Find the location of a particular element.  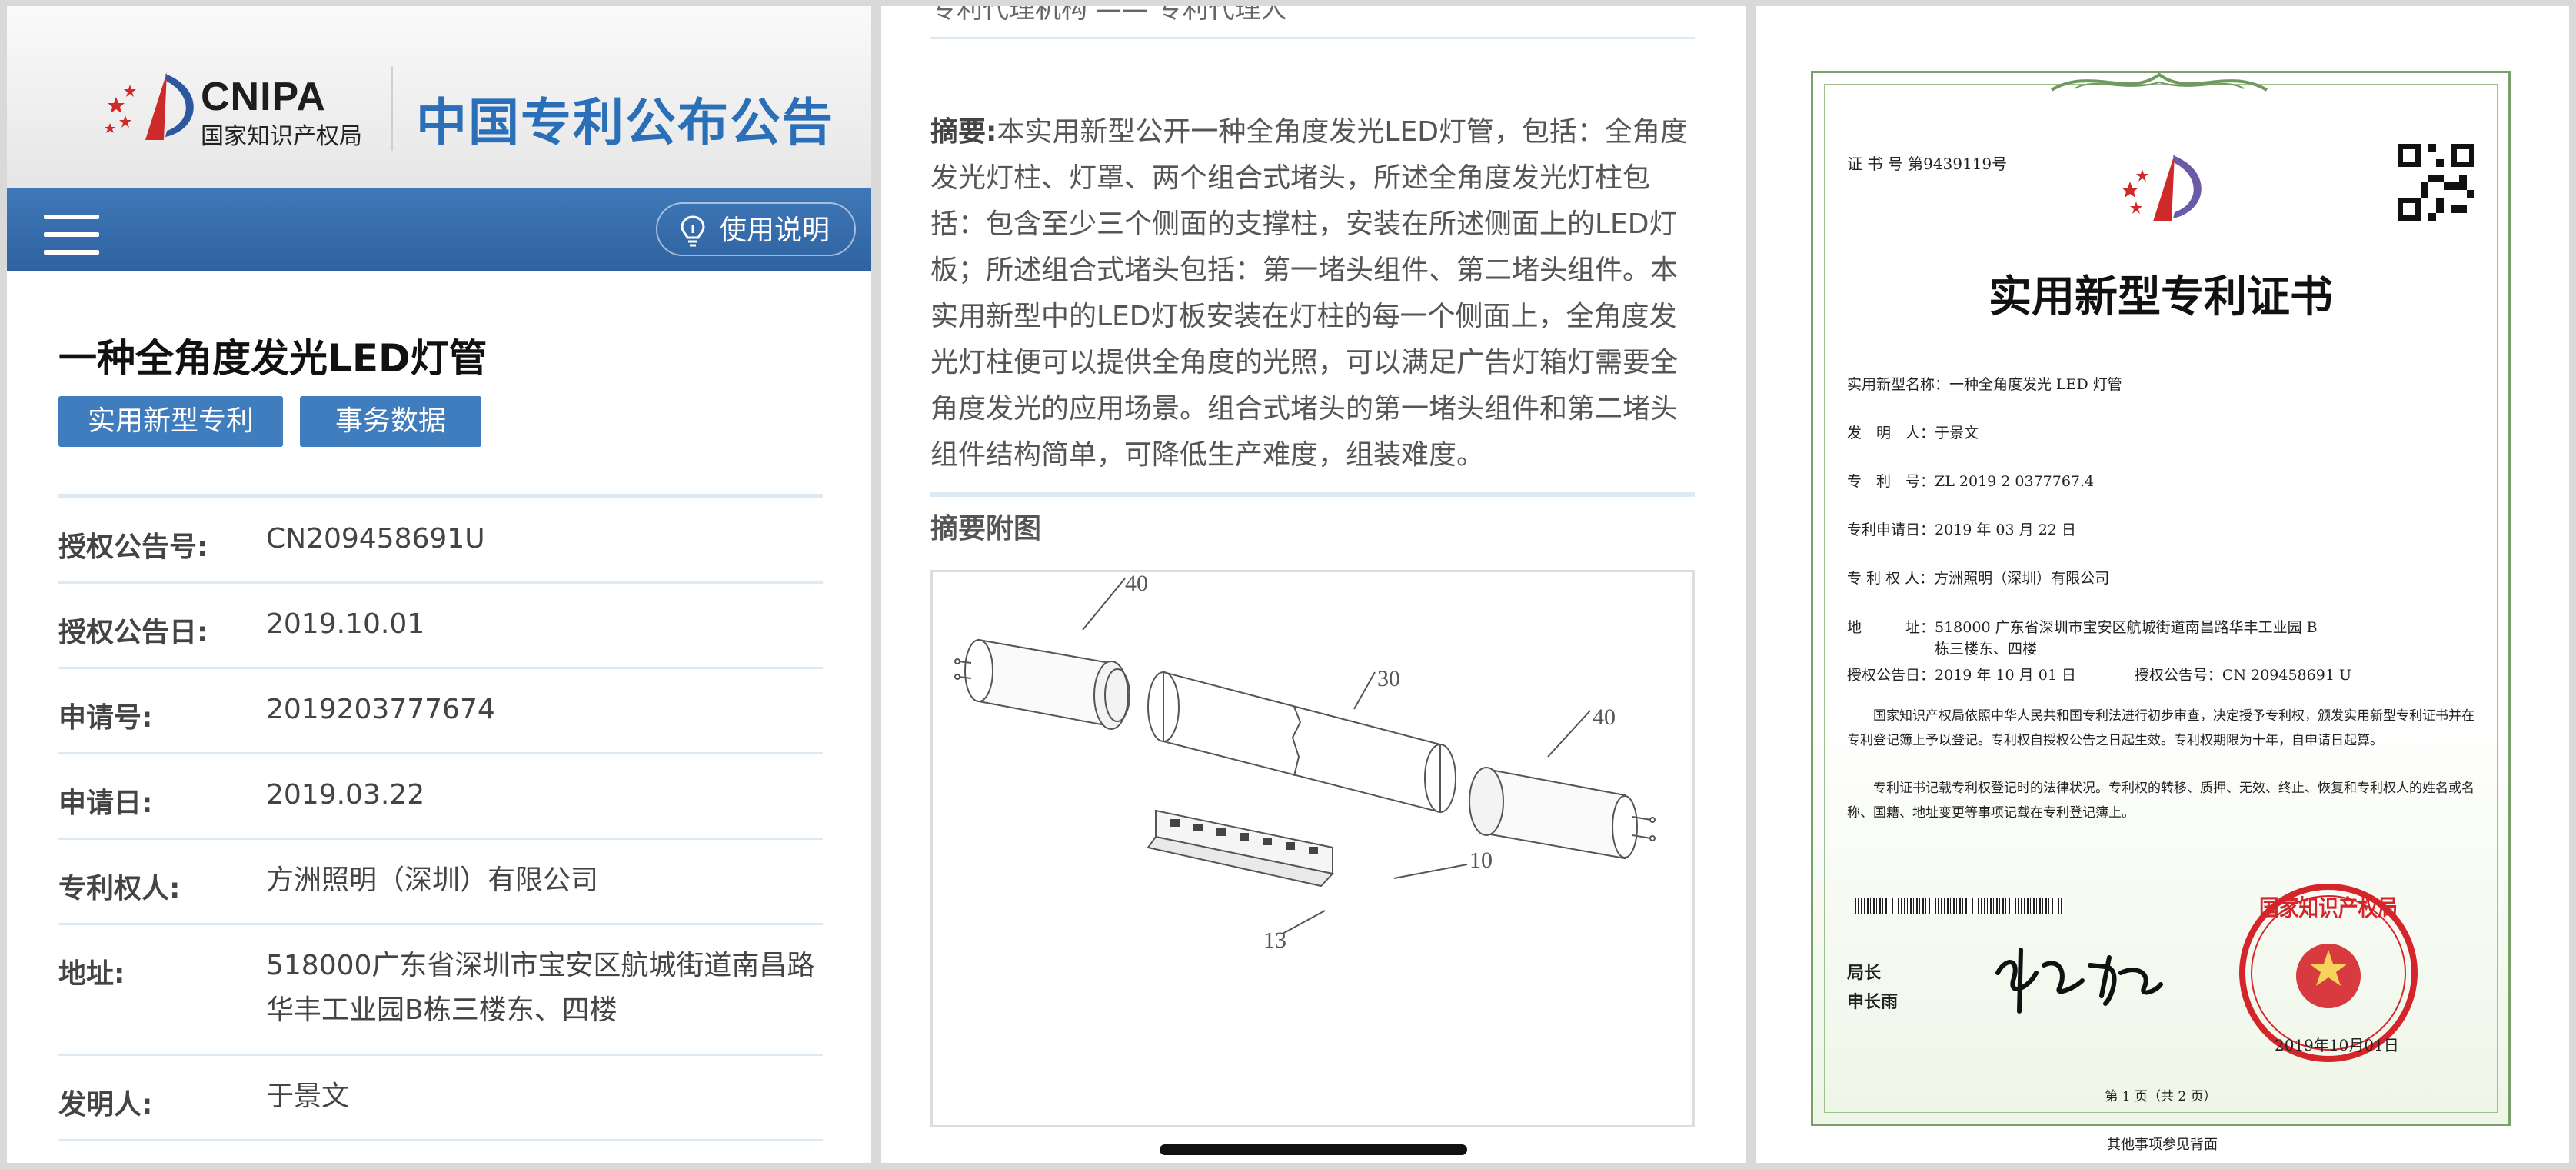

logo-org-name: 国家知识产权局 is located at coordinates (282, 137).